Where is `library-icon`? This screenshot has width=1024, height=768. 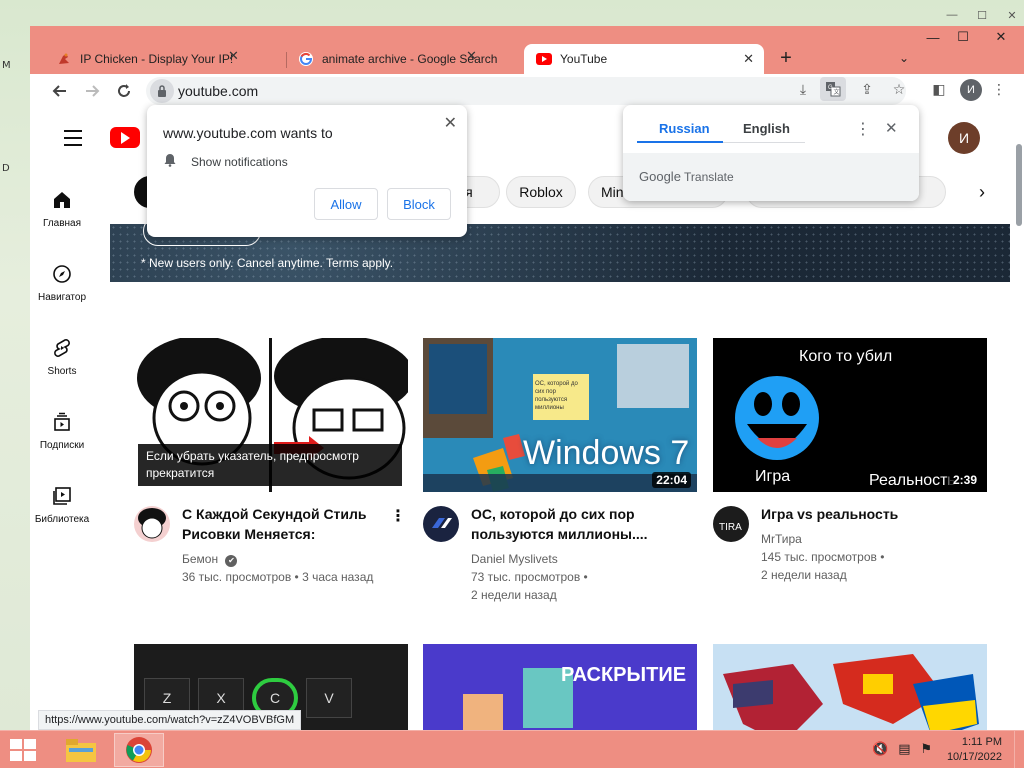
library-icon is located at coordinates (62, 496).